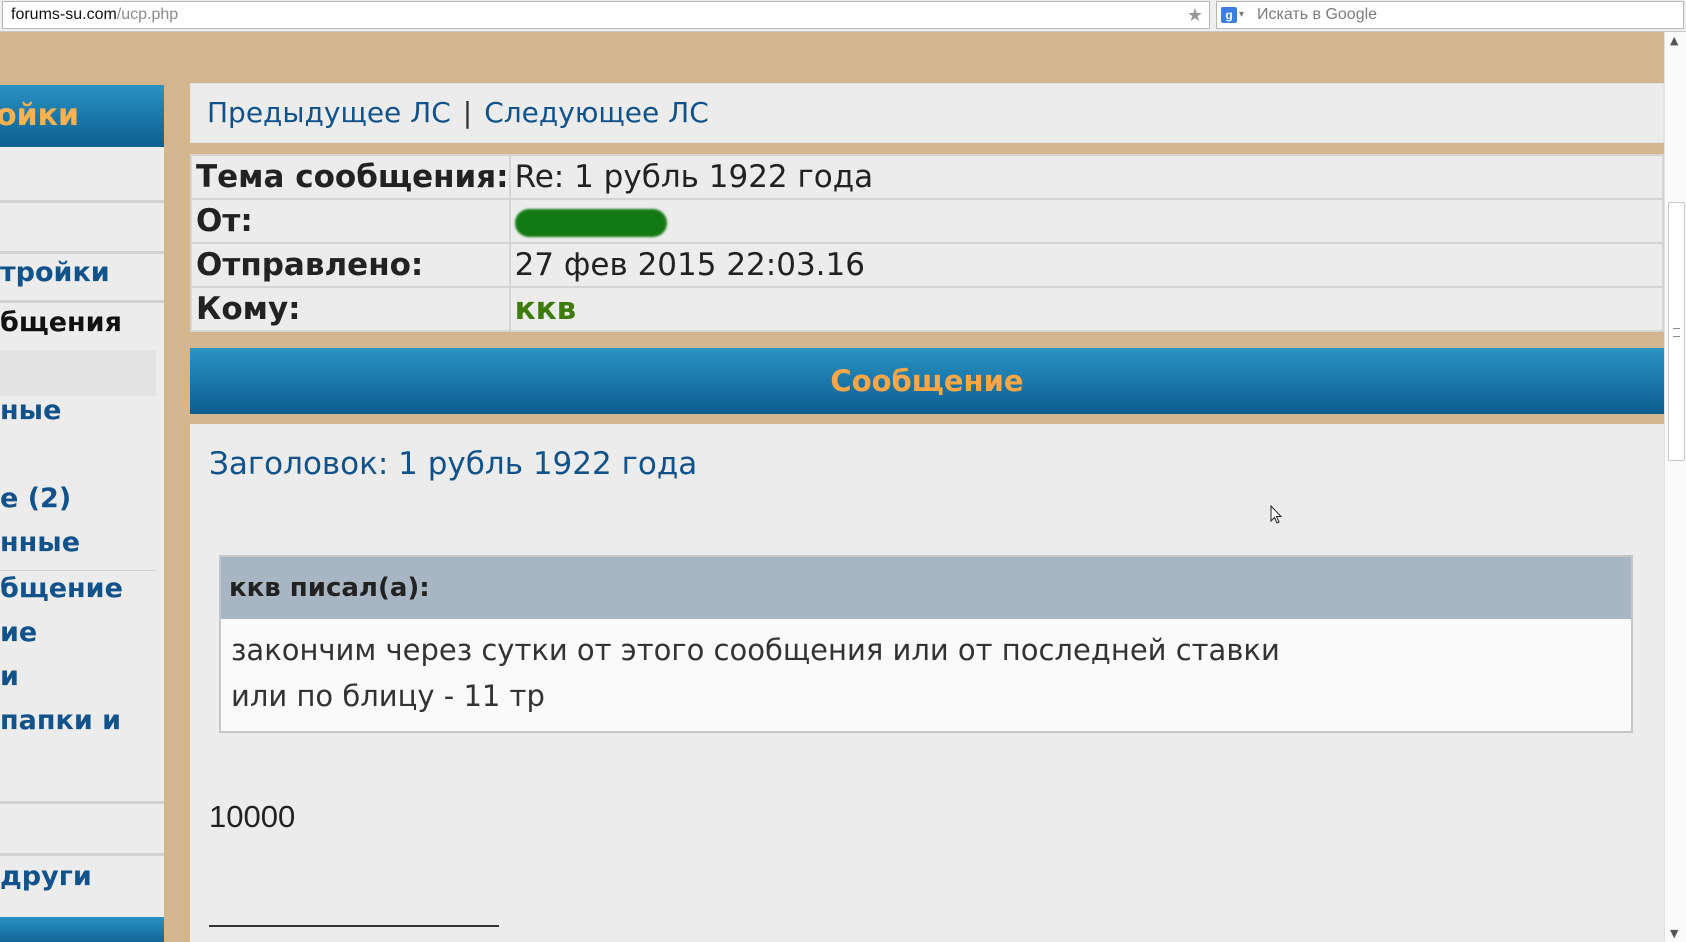 The height and width of the screenshot is (942, 1686). What do you see at coordinates (82, 542) in the screenshot?
I see `sidebar-item-3: нные` at bounding box center [82, 542].